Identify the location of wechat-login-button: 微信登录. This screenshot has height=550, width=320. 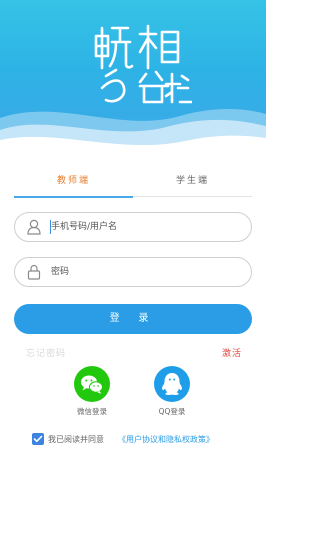
(92, 391).